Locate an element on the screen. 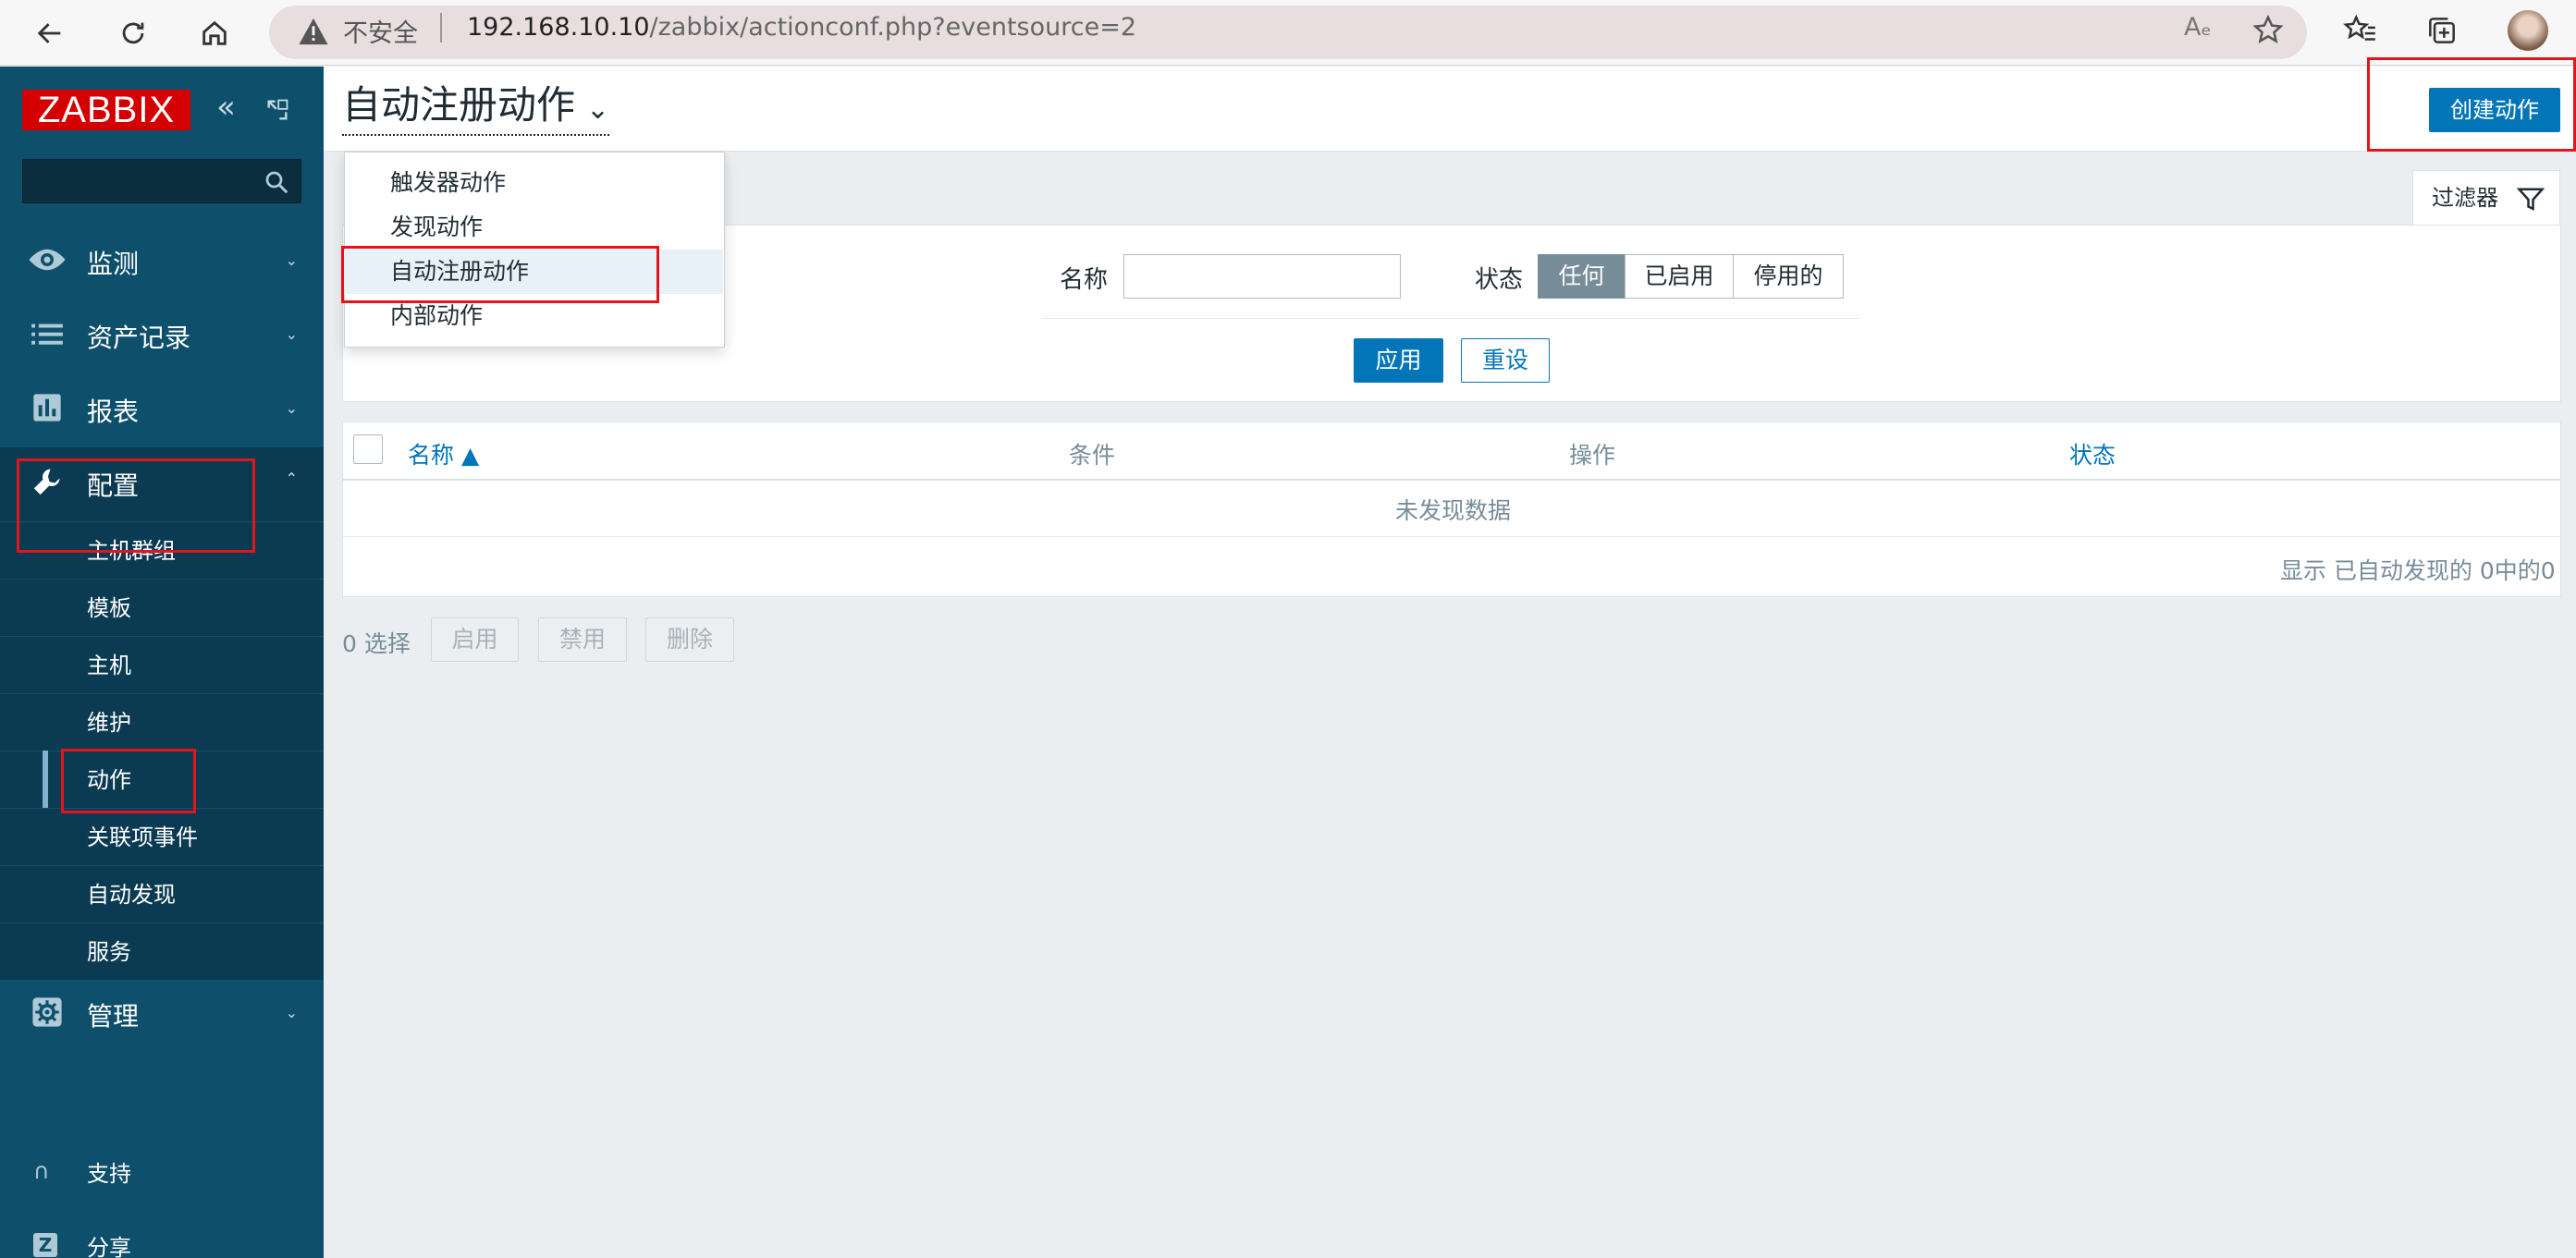  active-indicator is located at coordinates (45, 779).